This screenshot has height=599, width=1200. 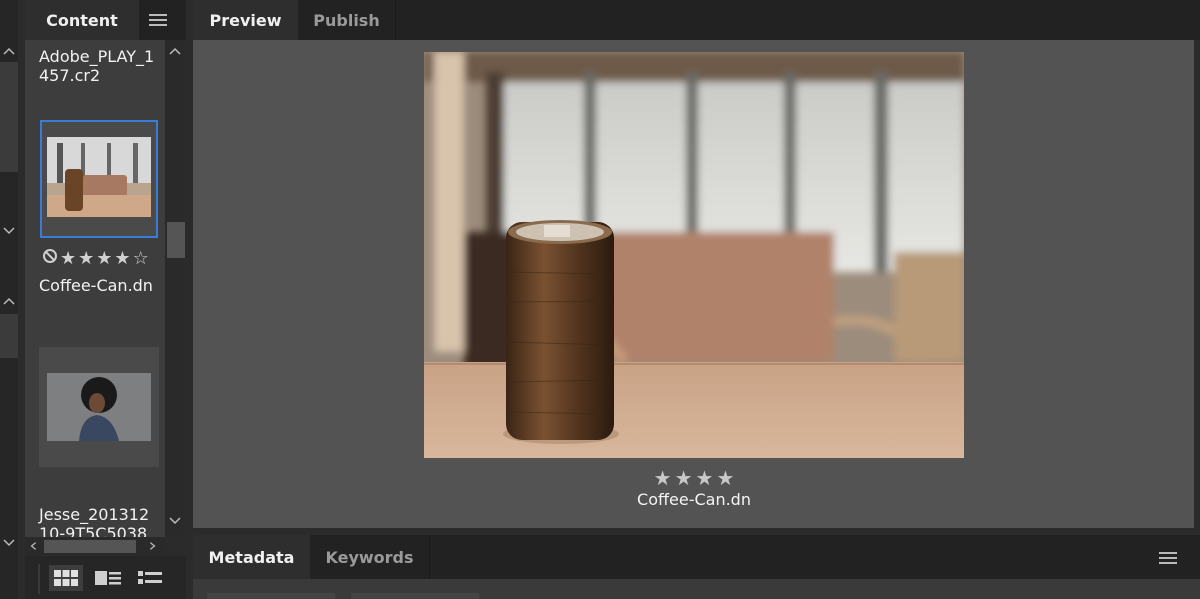 I want to click on preview-rating: ★ ★ ★ ★, so click(x=694, y=478).